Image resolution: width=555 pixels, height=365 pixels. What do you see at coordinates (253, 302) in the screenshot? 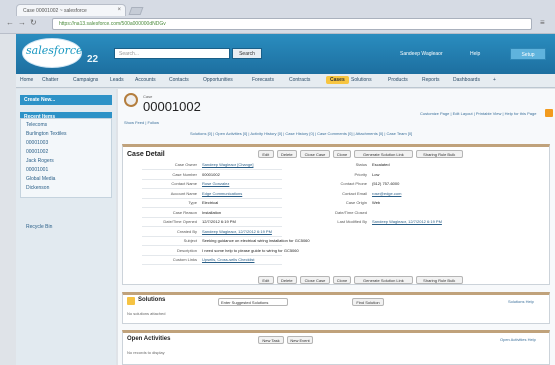
I see `solution-search-input: Enter Suggested Solutions` at bounding box center [253, 302].